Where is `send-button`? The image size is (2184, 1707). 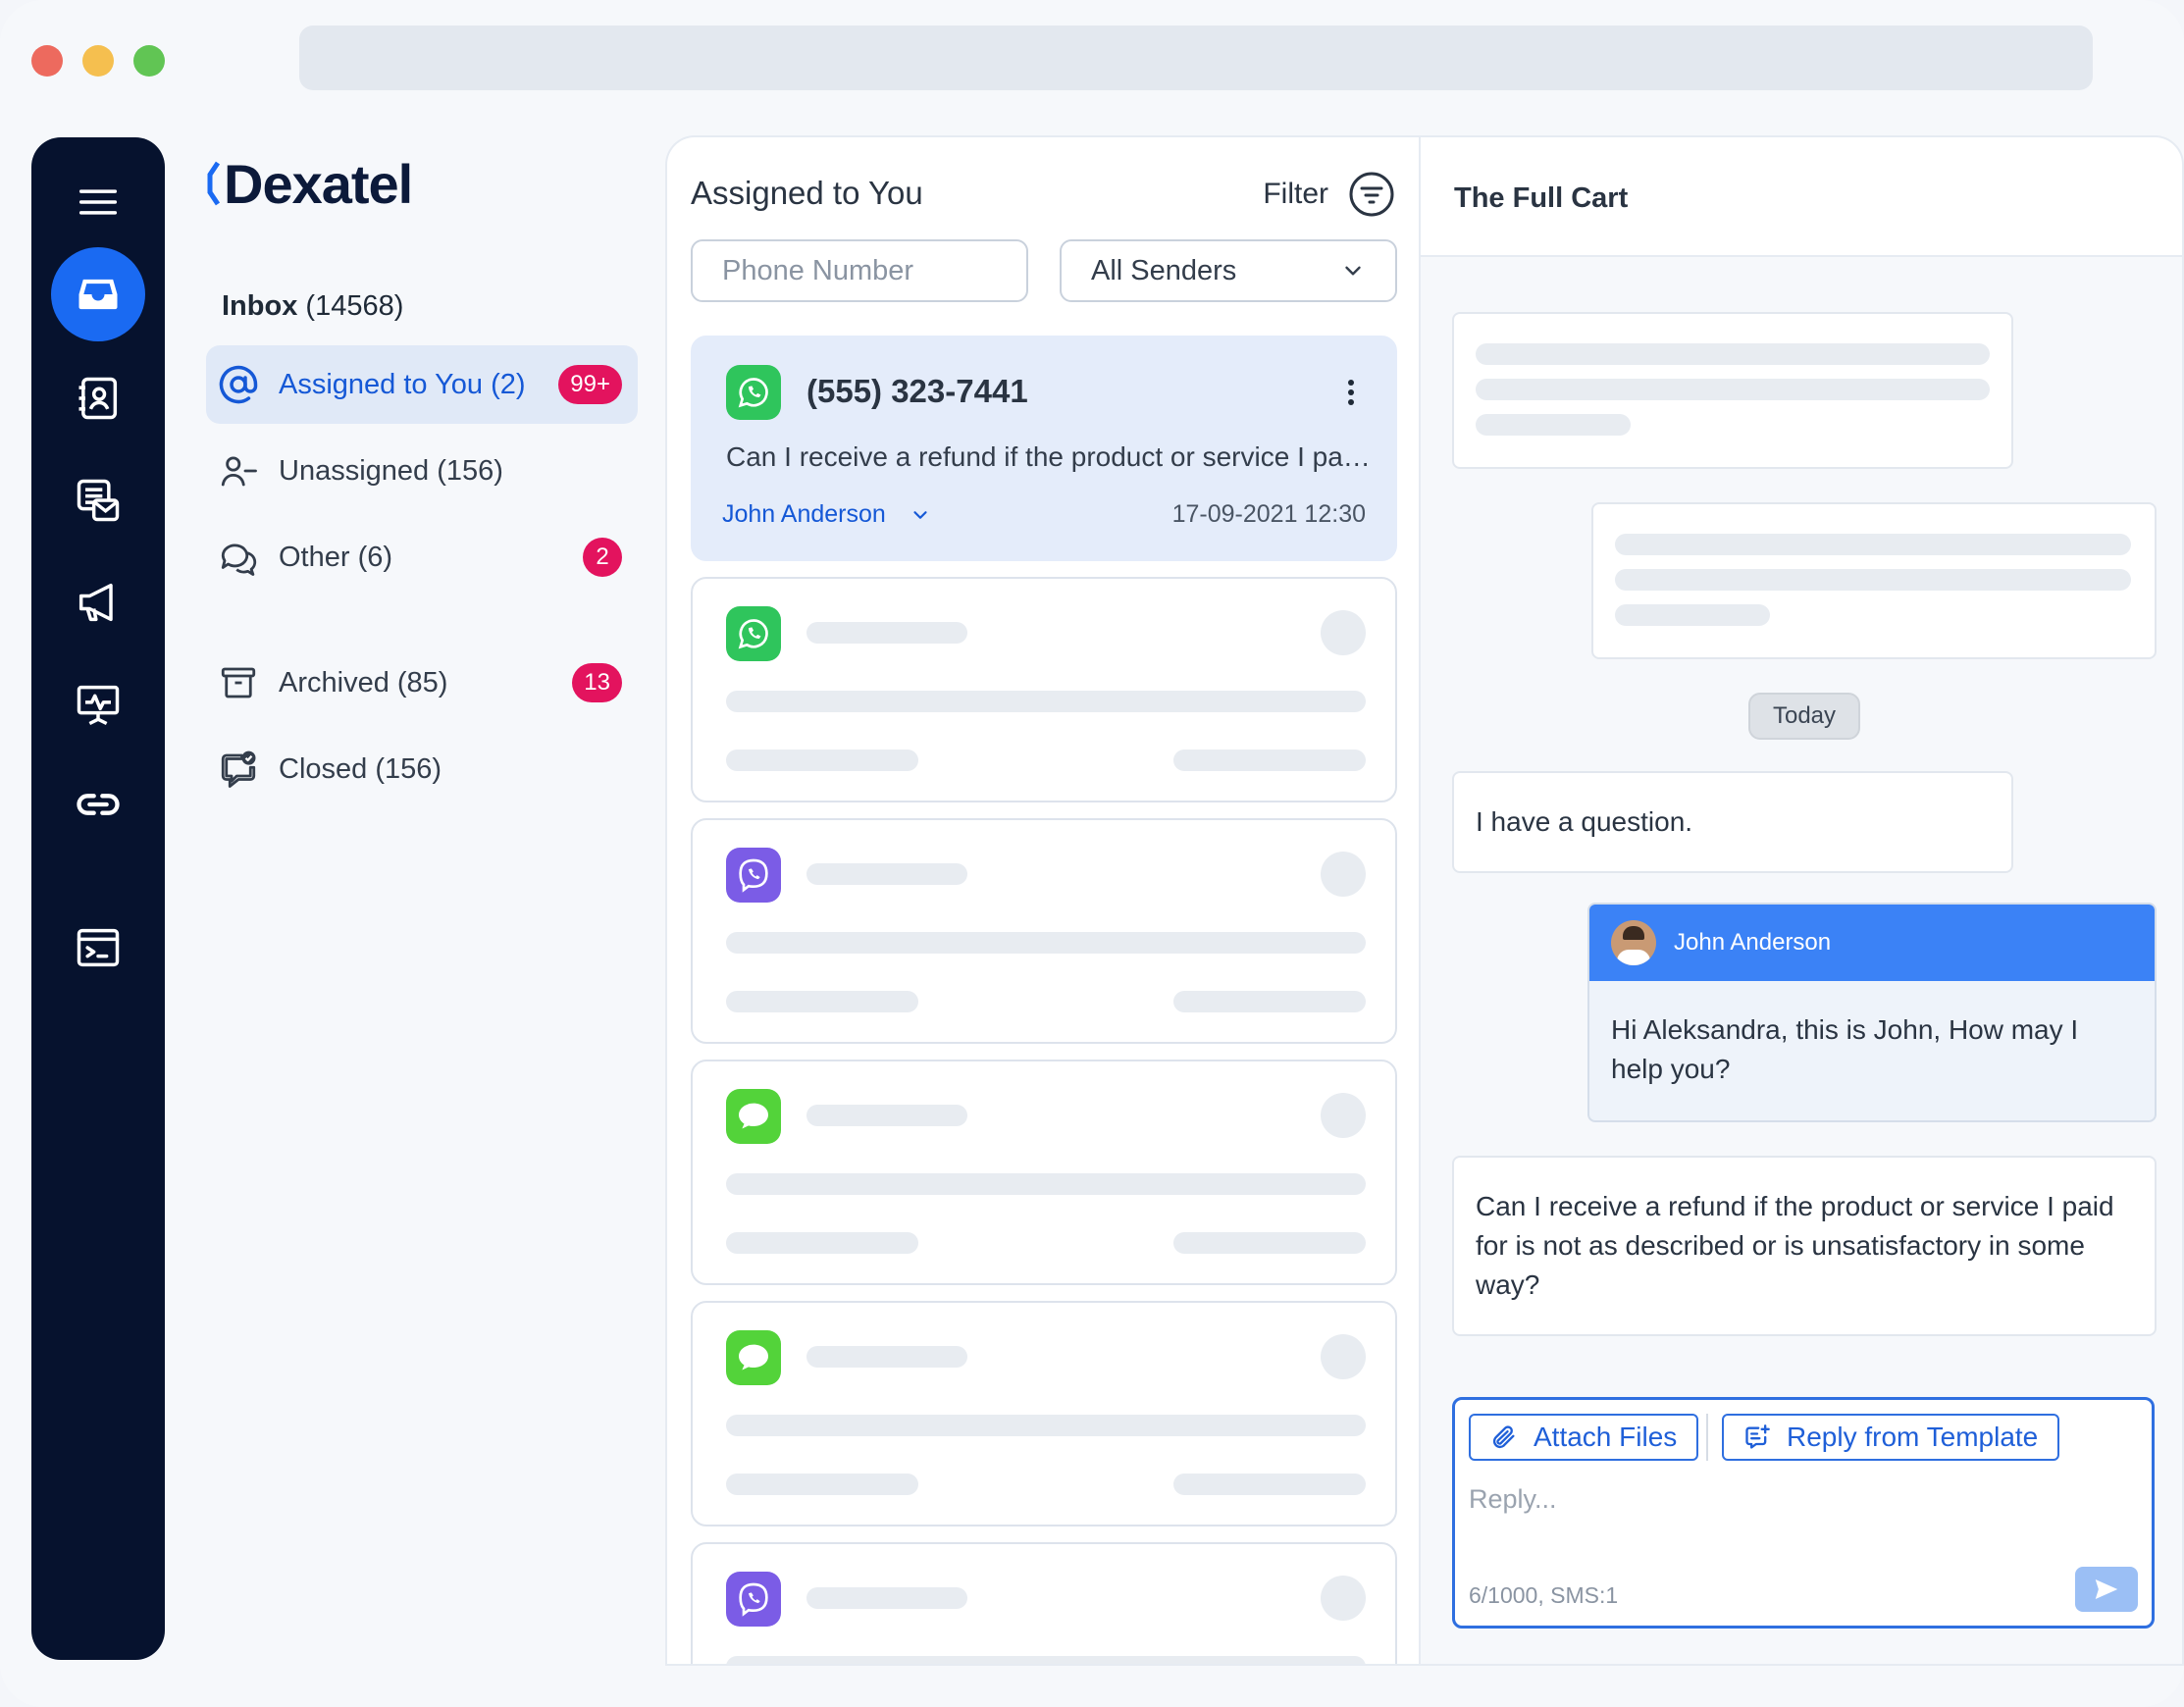
send-button is located at coordinates (2106, 1589).